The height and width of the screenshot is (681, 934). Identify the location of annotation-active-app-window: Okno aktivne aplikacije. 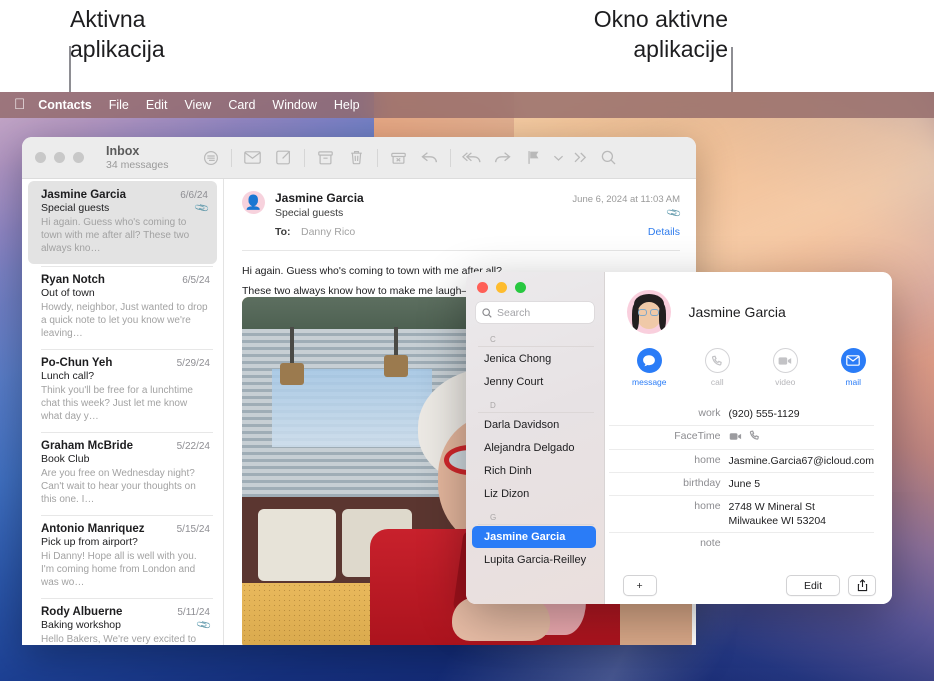
(660, 34).